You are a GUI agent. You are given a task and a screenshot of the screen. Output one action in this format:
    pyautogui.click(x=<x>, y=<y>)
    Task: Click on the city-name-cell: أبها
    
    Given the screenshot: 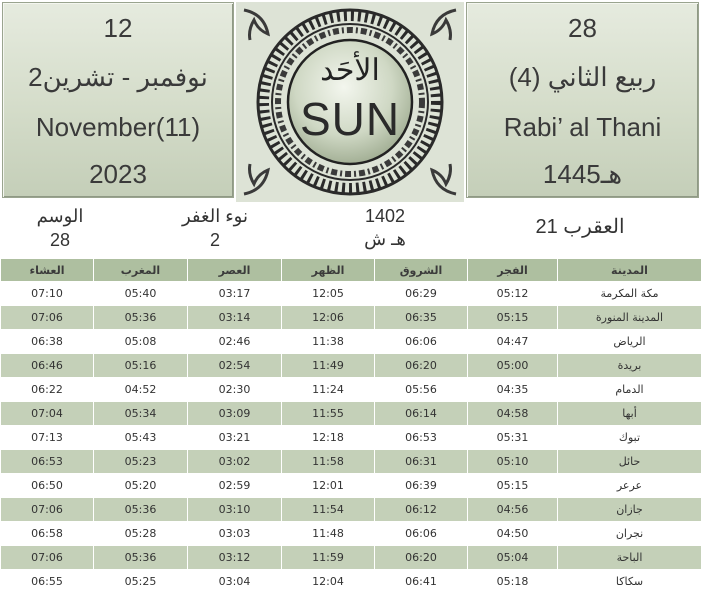 What is the action you would take?
    pyautogui.click(x=629, y=413)
    